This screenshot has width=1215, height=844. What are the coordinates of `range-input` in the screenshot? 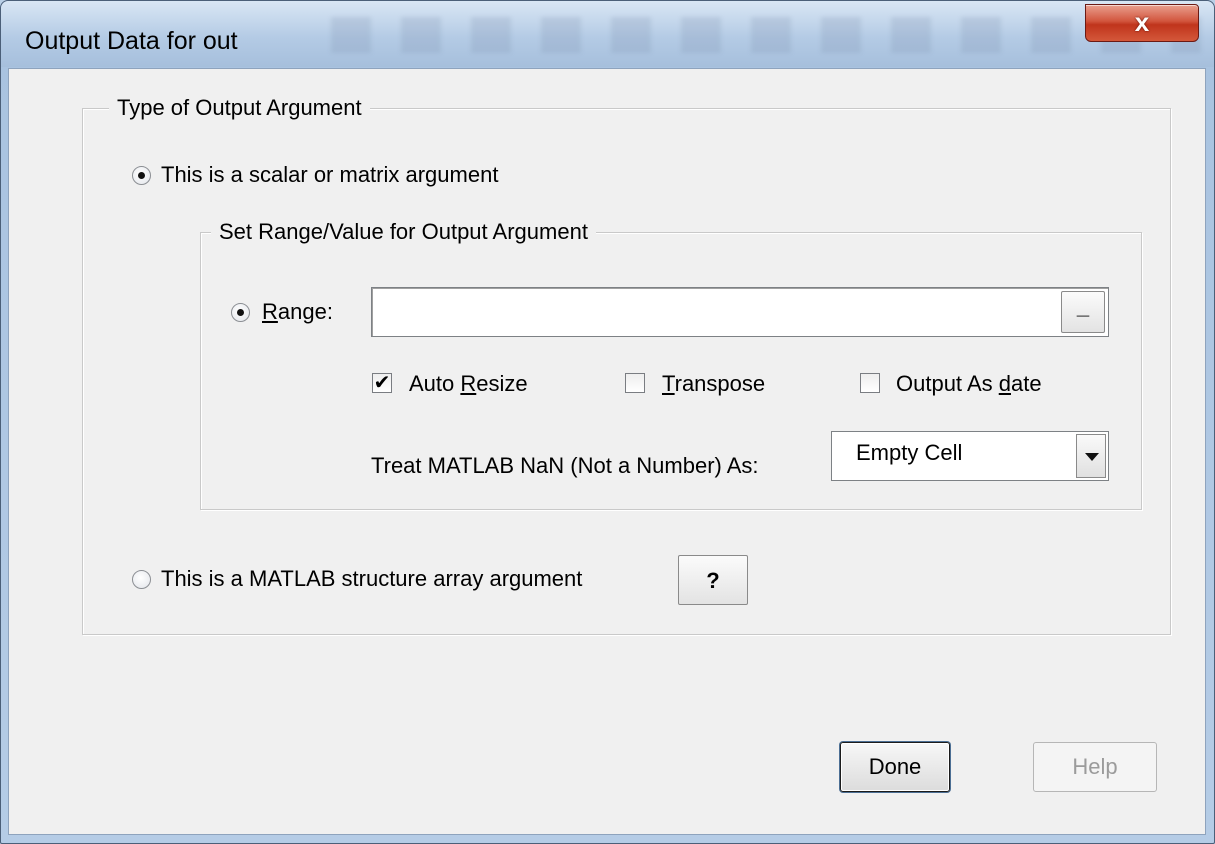 It's located at (740, 312).